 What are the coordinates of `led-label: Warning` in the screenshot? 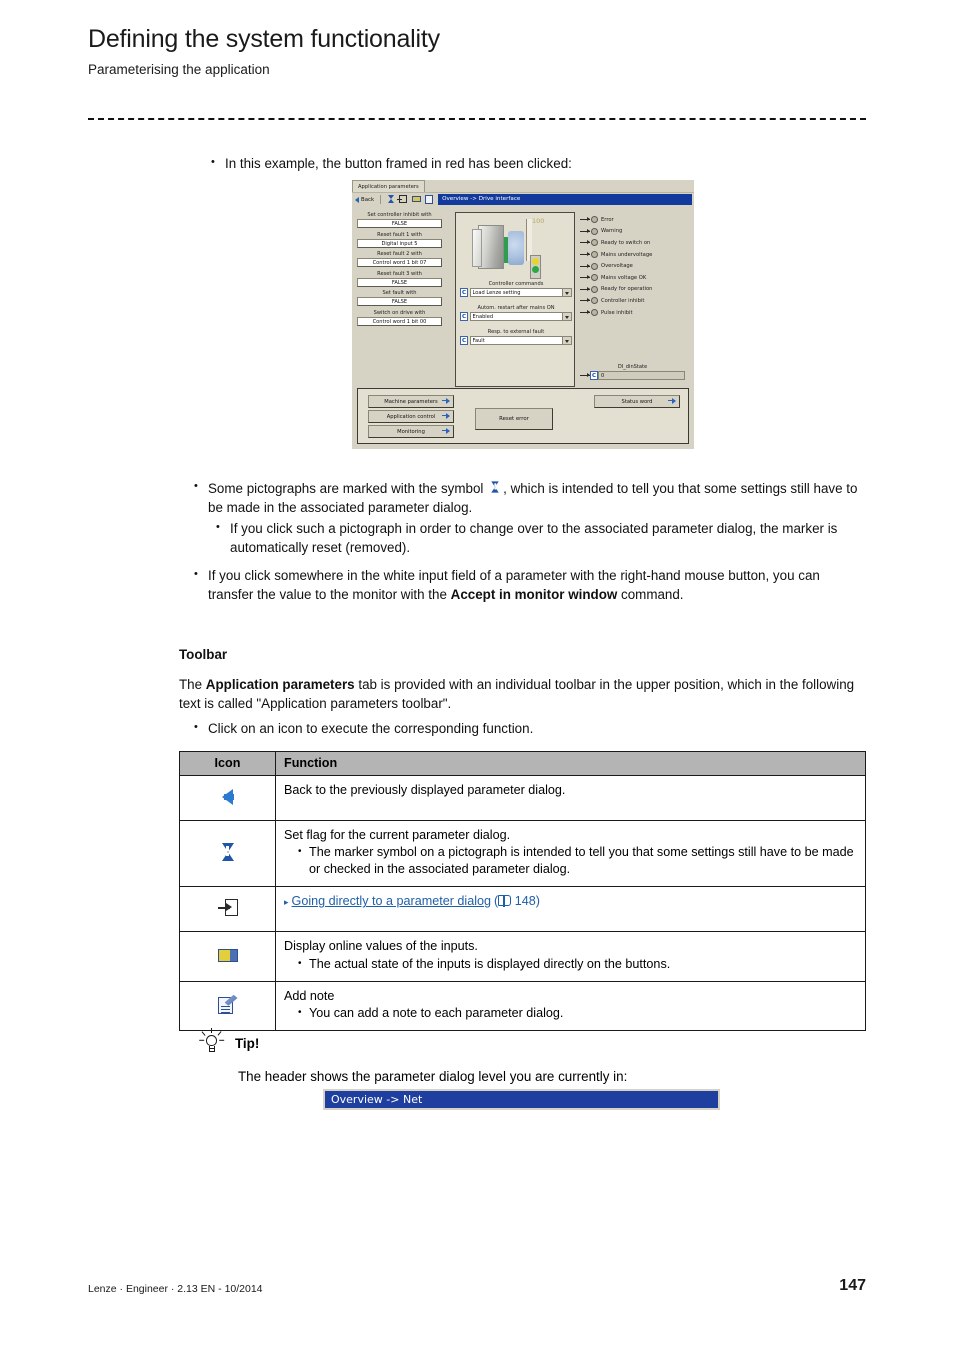 It's located at (612, 231).